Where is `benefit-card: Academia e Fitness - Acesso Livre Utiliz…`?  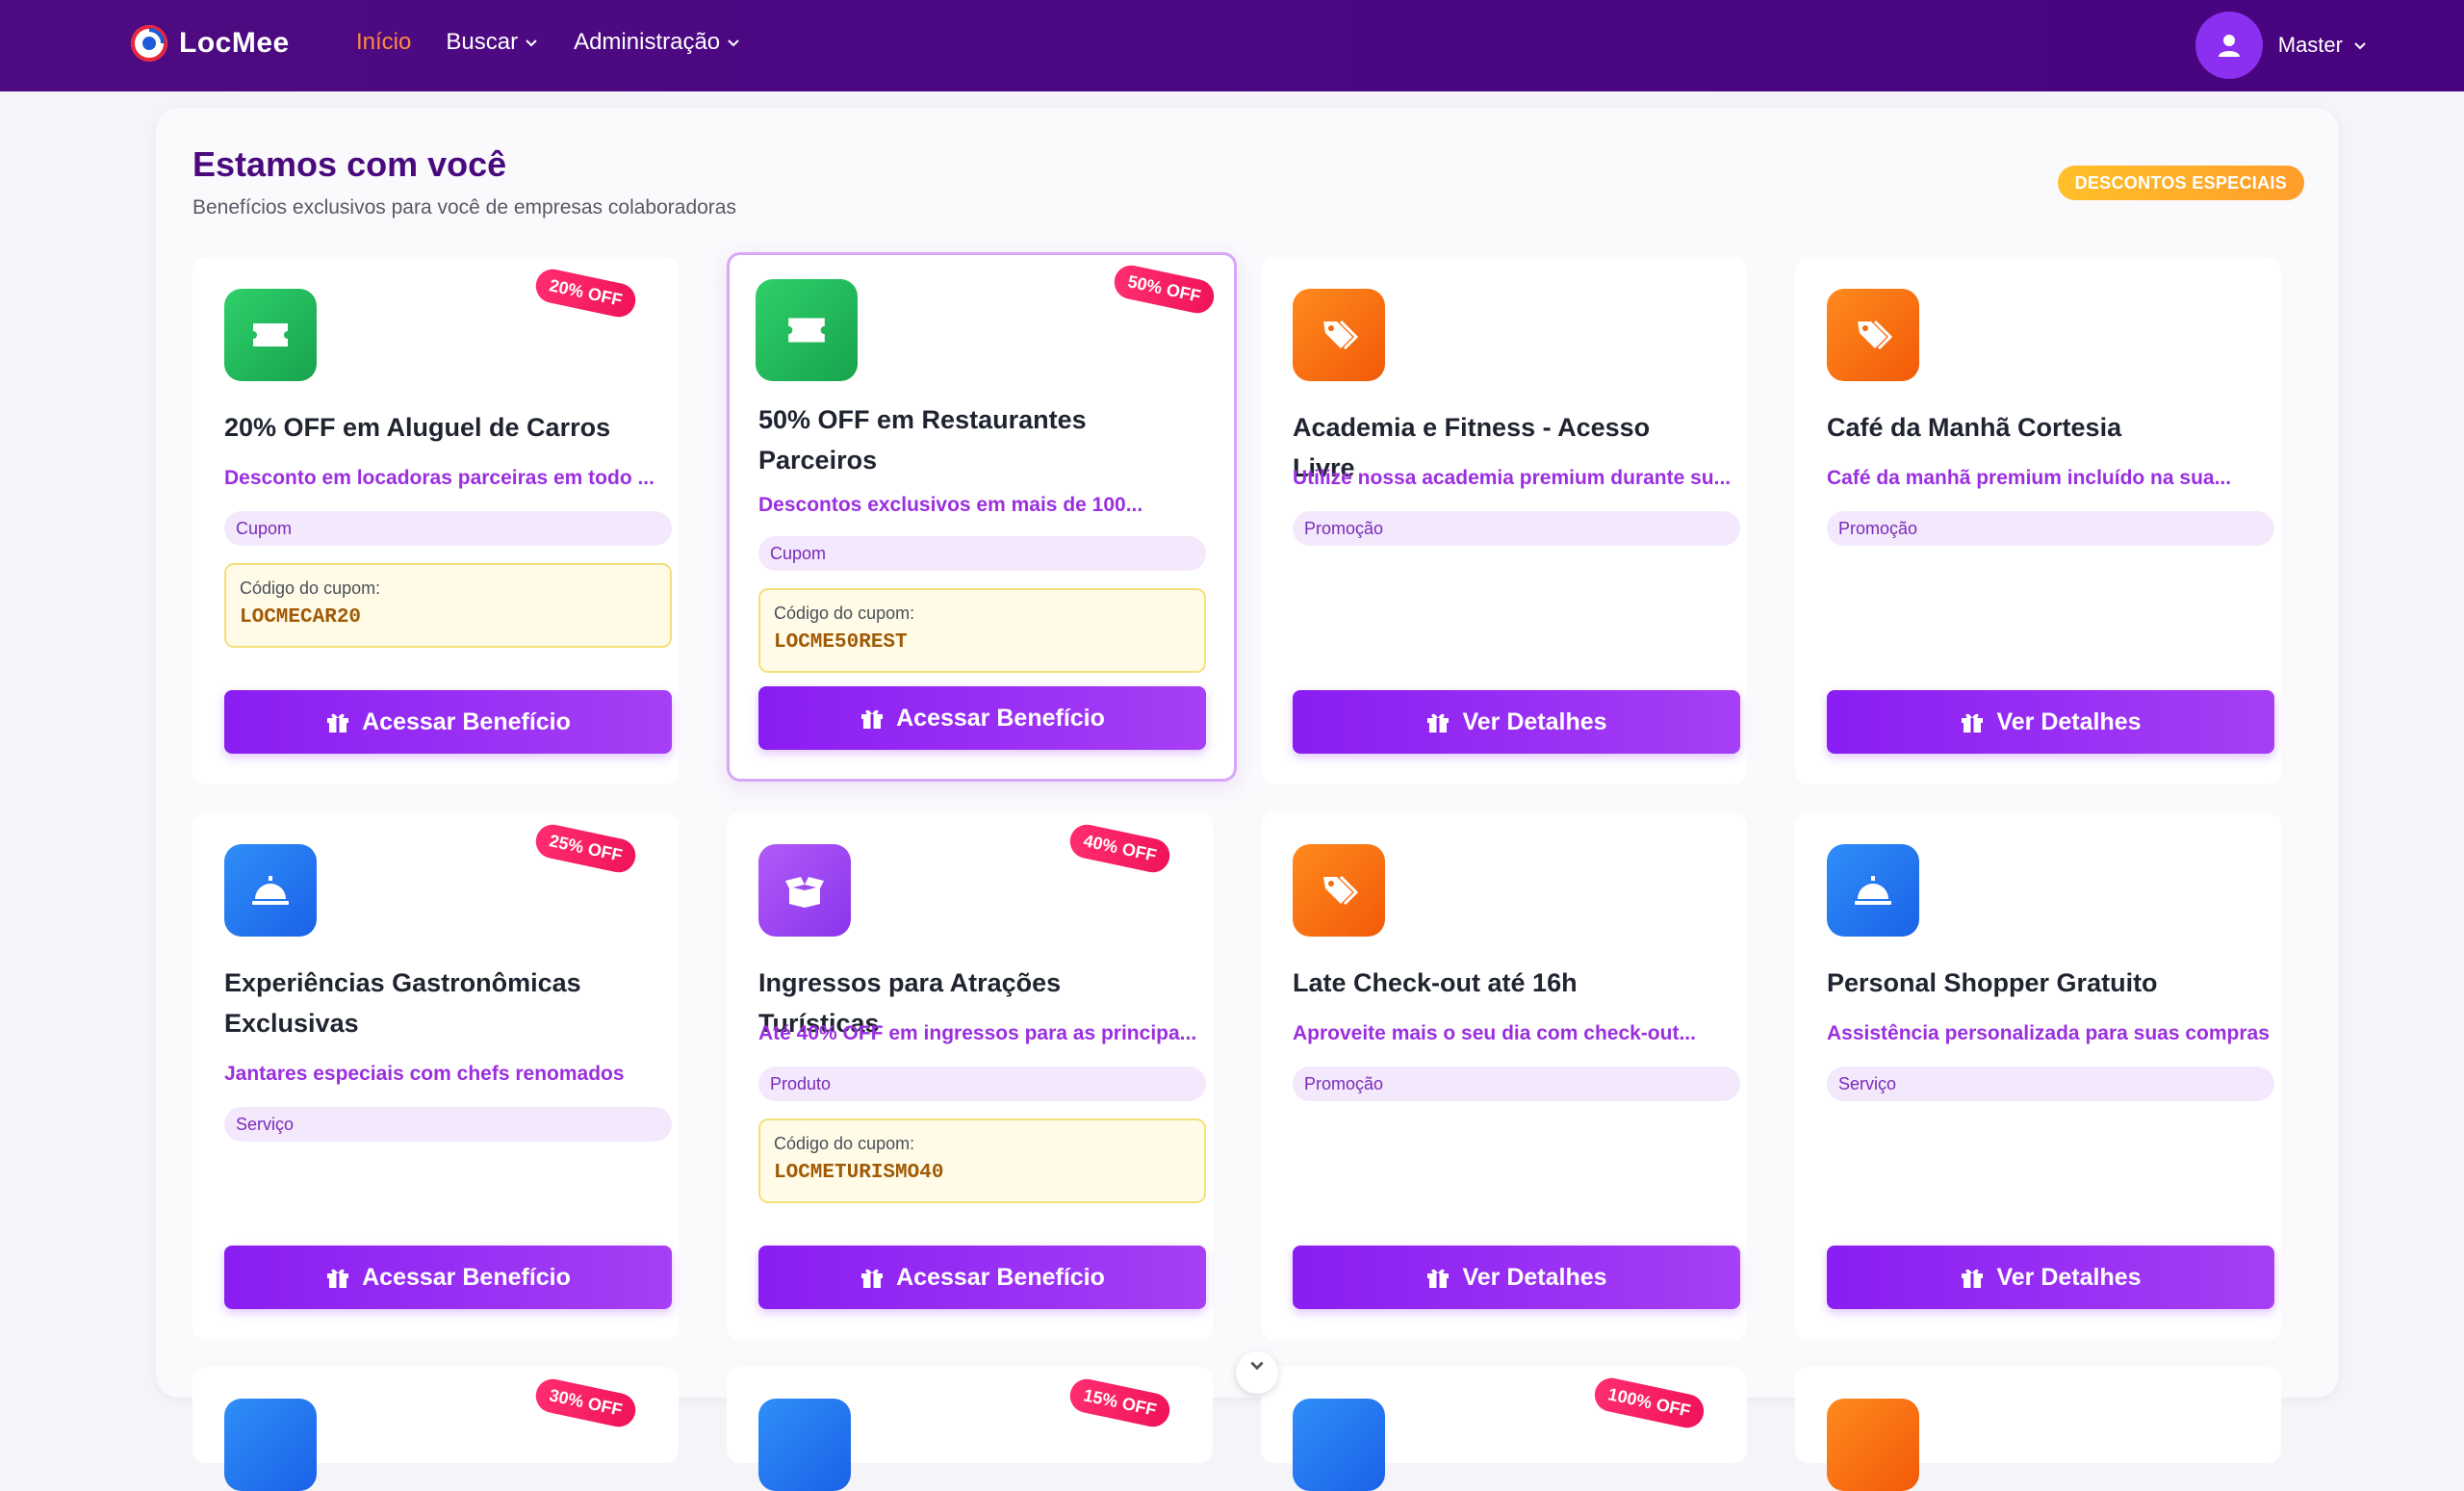
benefit-card: Academia e Fitness - Acesso Livre Utiliz… is located at coordinates (1504, 520).